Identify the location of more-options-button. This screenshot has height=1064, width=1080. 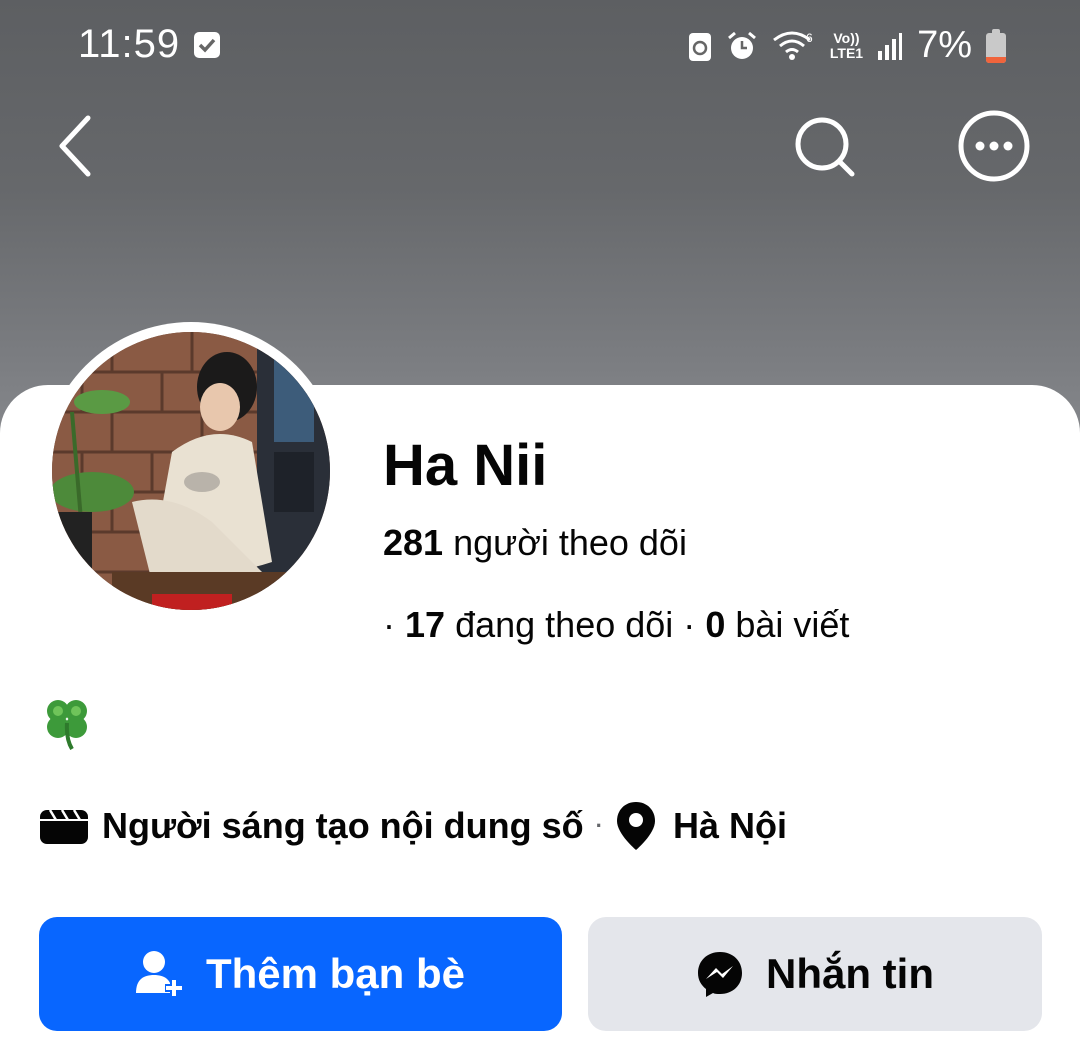
(994, 146).